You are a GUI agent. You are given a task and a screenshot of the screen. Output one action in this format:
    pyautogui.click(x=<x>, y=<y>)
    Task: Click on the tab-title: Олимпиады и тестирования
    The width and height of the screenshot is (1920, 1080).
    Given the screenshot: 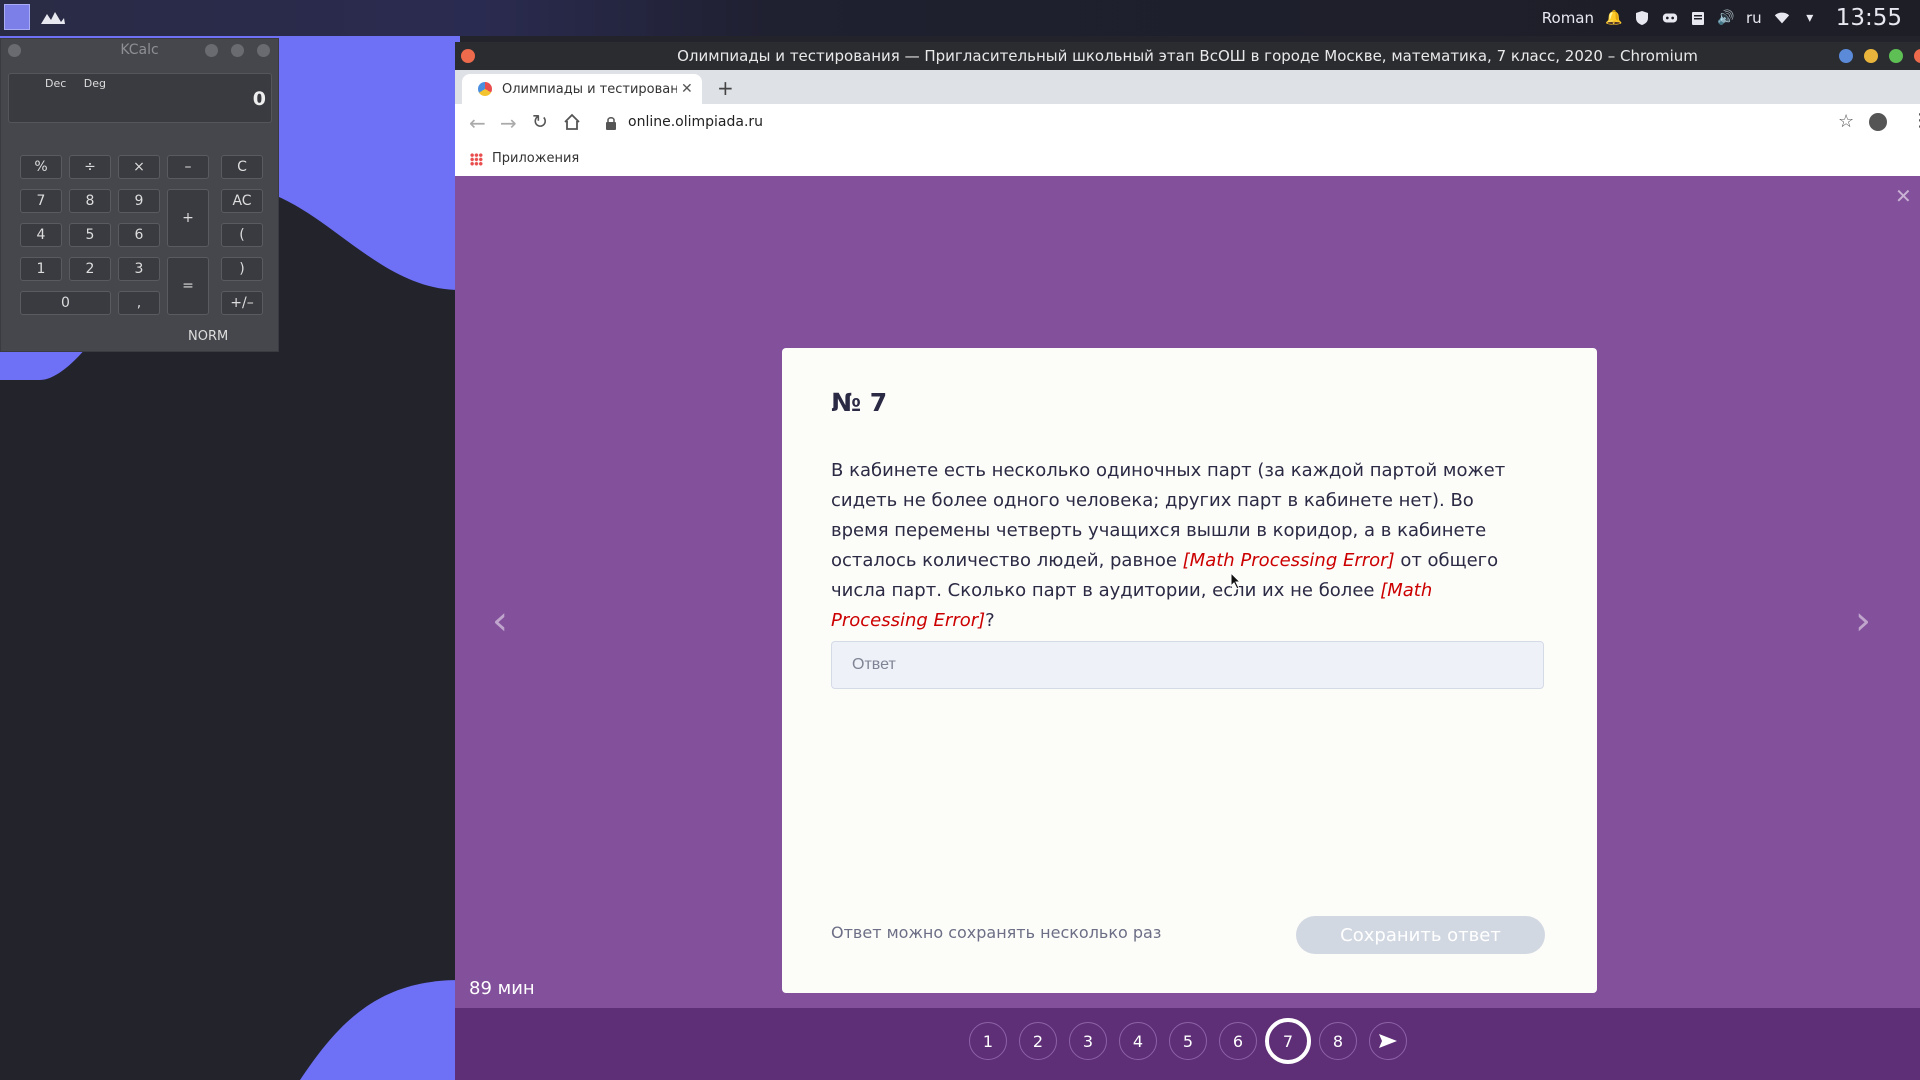 What is the action you would take?
    pyautogui.click(x=589, y=89)
    